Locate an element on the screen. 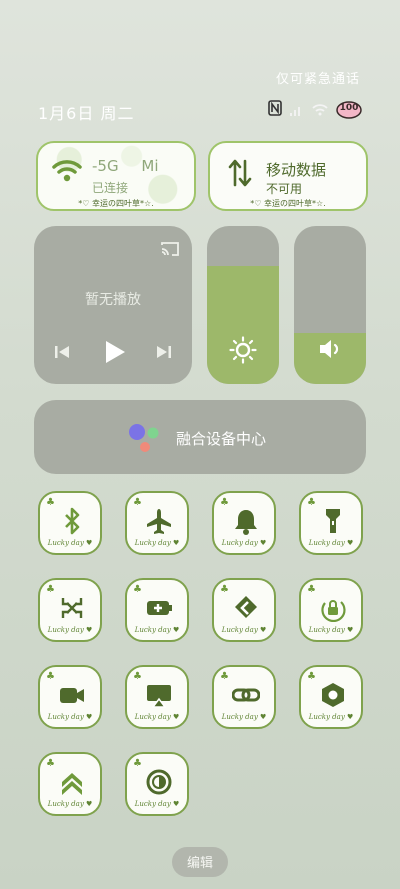 This screenshot has height=889, width=400. mobile-data-status: 不可用 is located at coordinates (284, 189).